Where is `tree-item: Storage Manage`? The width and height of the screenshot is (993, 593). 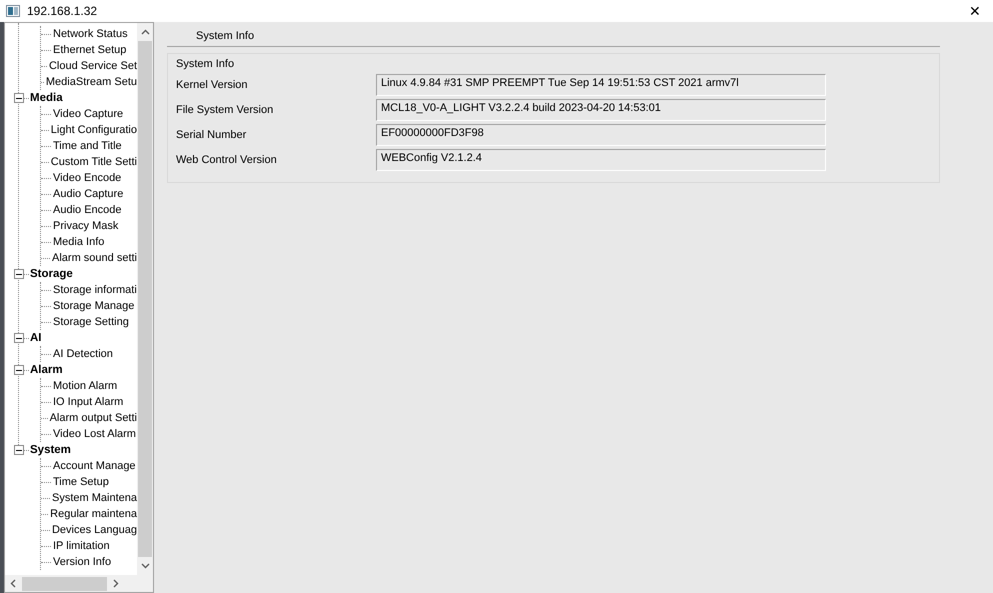
tree-item: Storage Manage is located at coordinates (93, 306).